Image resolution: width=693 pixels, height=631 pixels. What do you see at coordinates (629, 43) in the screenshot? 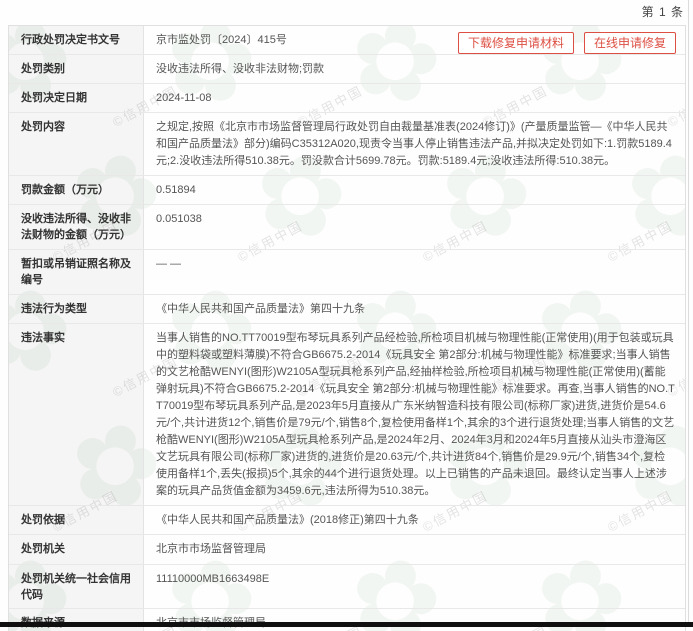
I see `online-repair-apply-button: 在线申请修复` at bounding box center [629, 43].